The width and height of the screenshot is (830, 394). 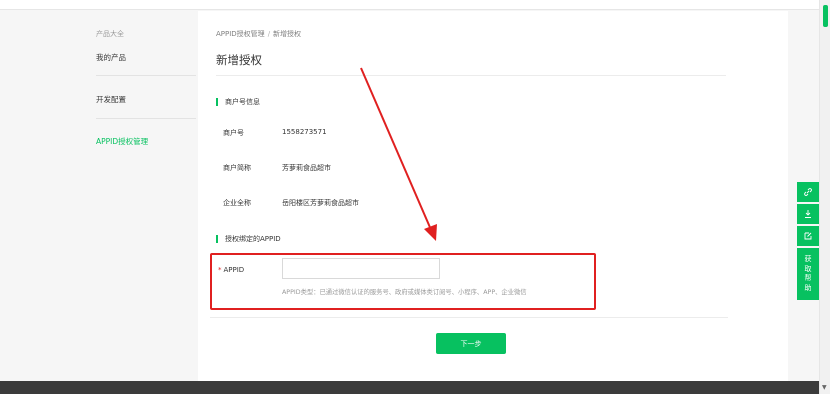 I want to click on float-toolbar: 获 取 帮 助, so click(x=808, y=241).